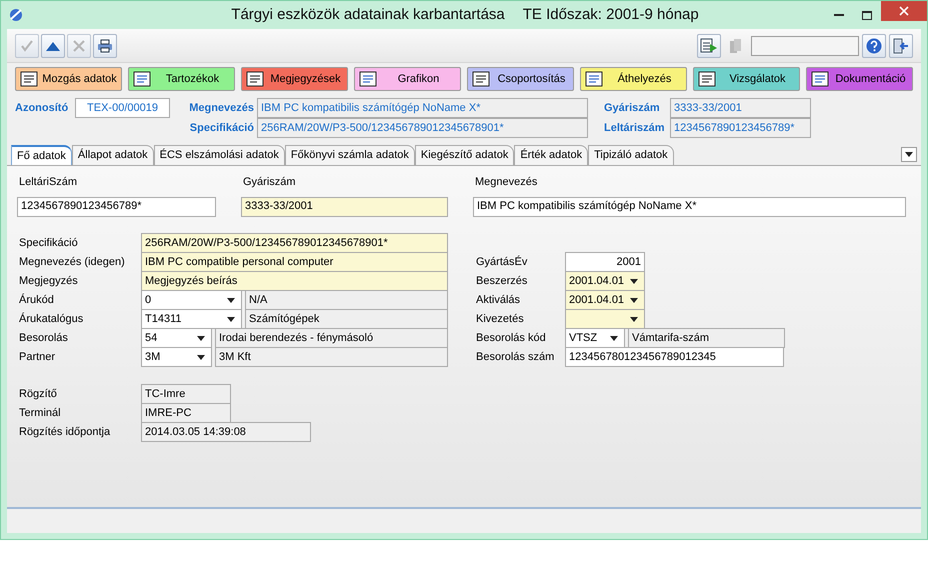 The height and width of the screenshot is (584, 928). What do you see at coordinates (346, 300) in the screenshot?
I see `input-field: N/A` at bounding box center [346, 300].